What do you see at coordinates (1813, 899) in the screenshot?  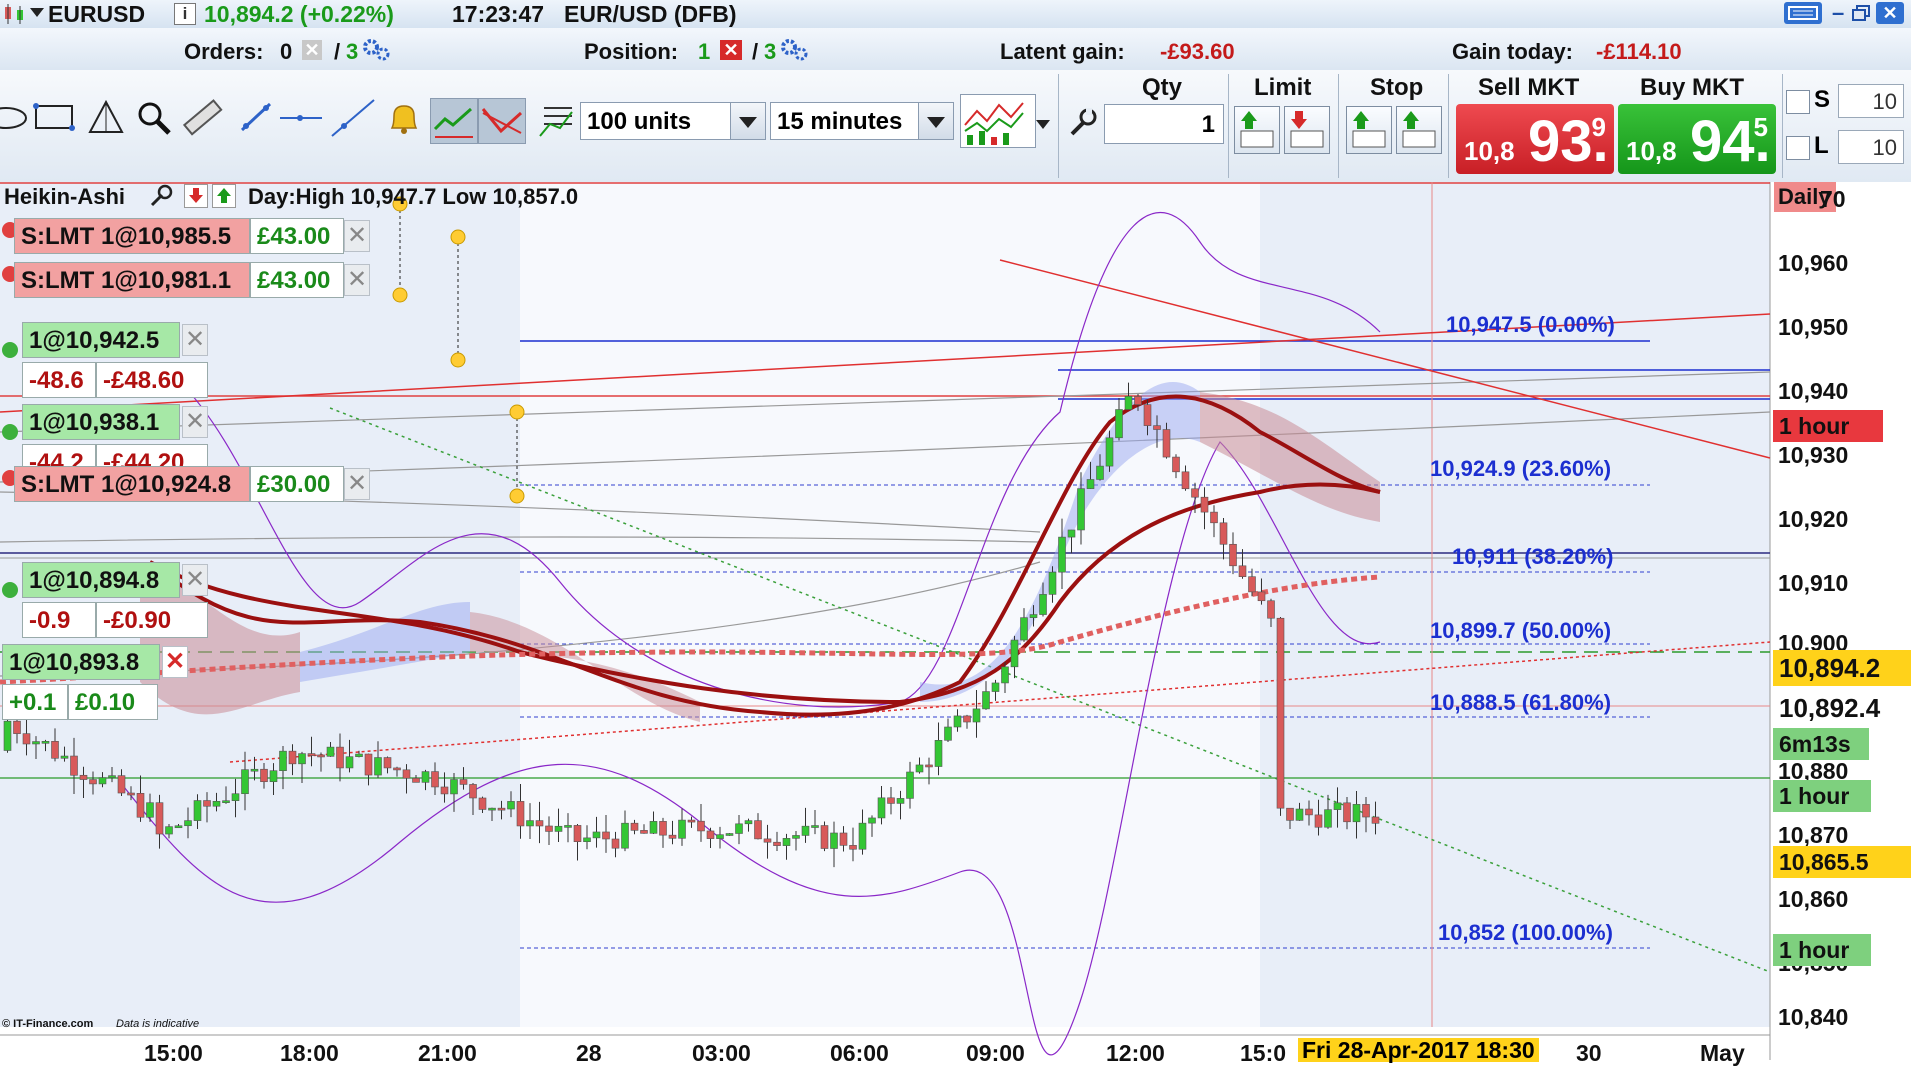 I see `price-tick: 10,860` at bounding box center [1813, 899].